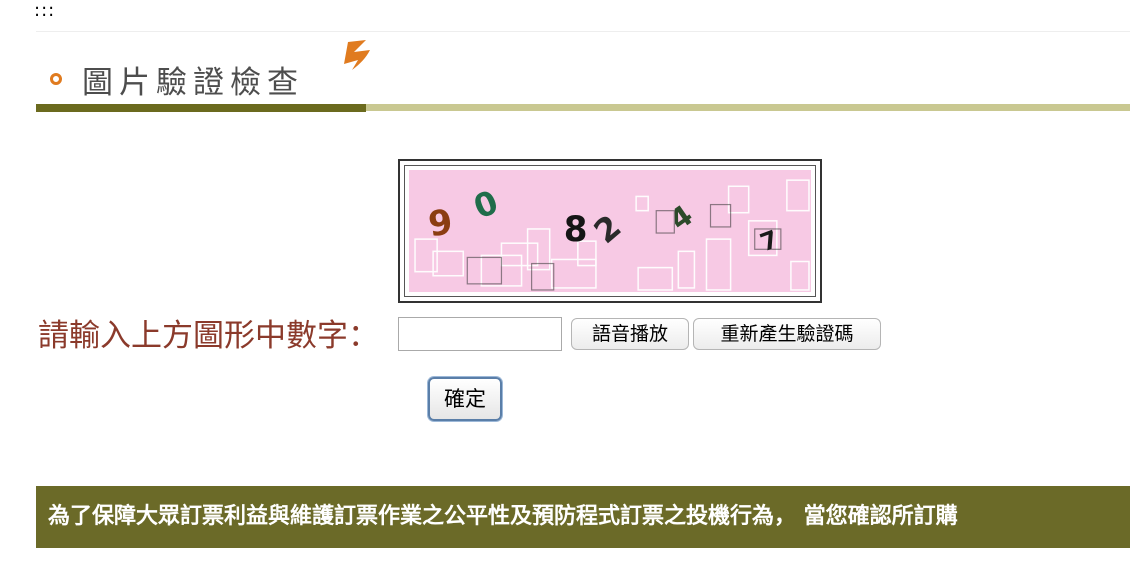 The height and width of the screenshot is (584, 1130). I want to click on top-divider, so click(583, 31).